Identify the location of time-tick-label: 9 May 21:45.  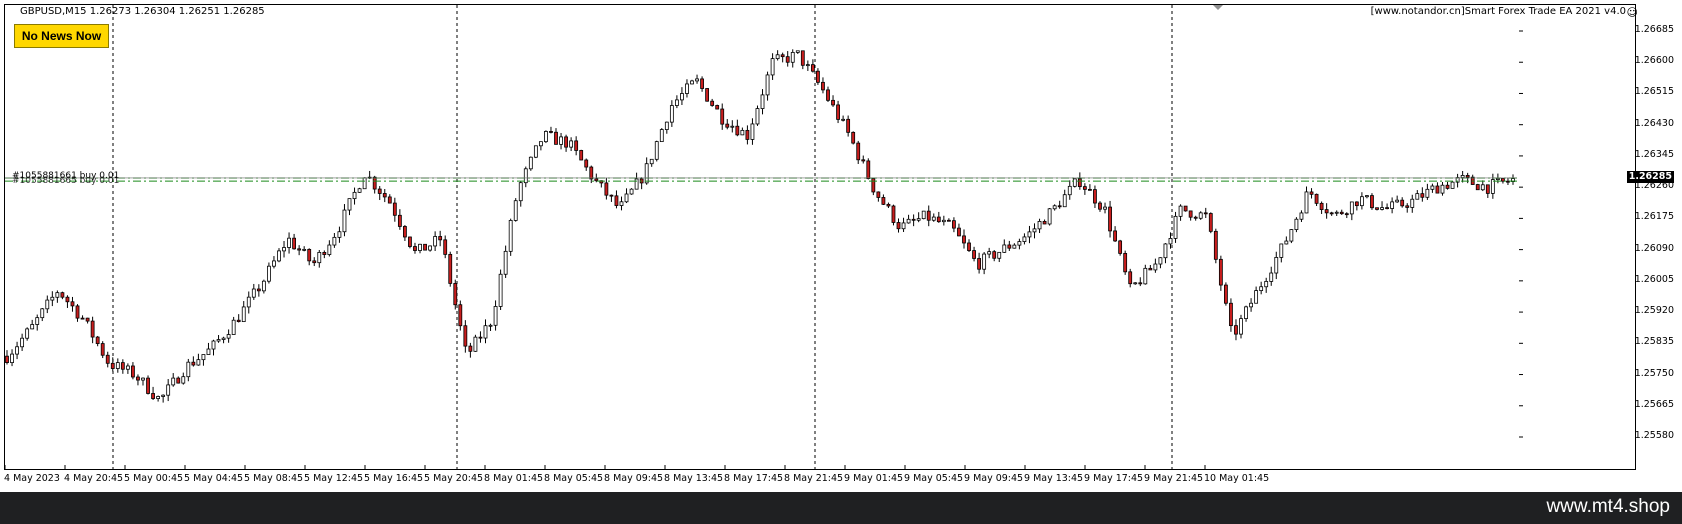
(1174, 478).